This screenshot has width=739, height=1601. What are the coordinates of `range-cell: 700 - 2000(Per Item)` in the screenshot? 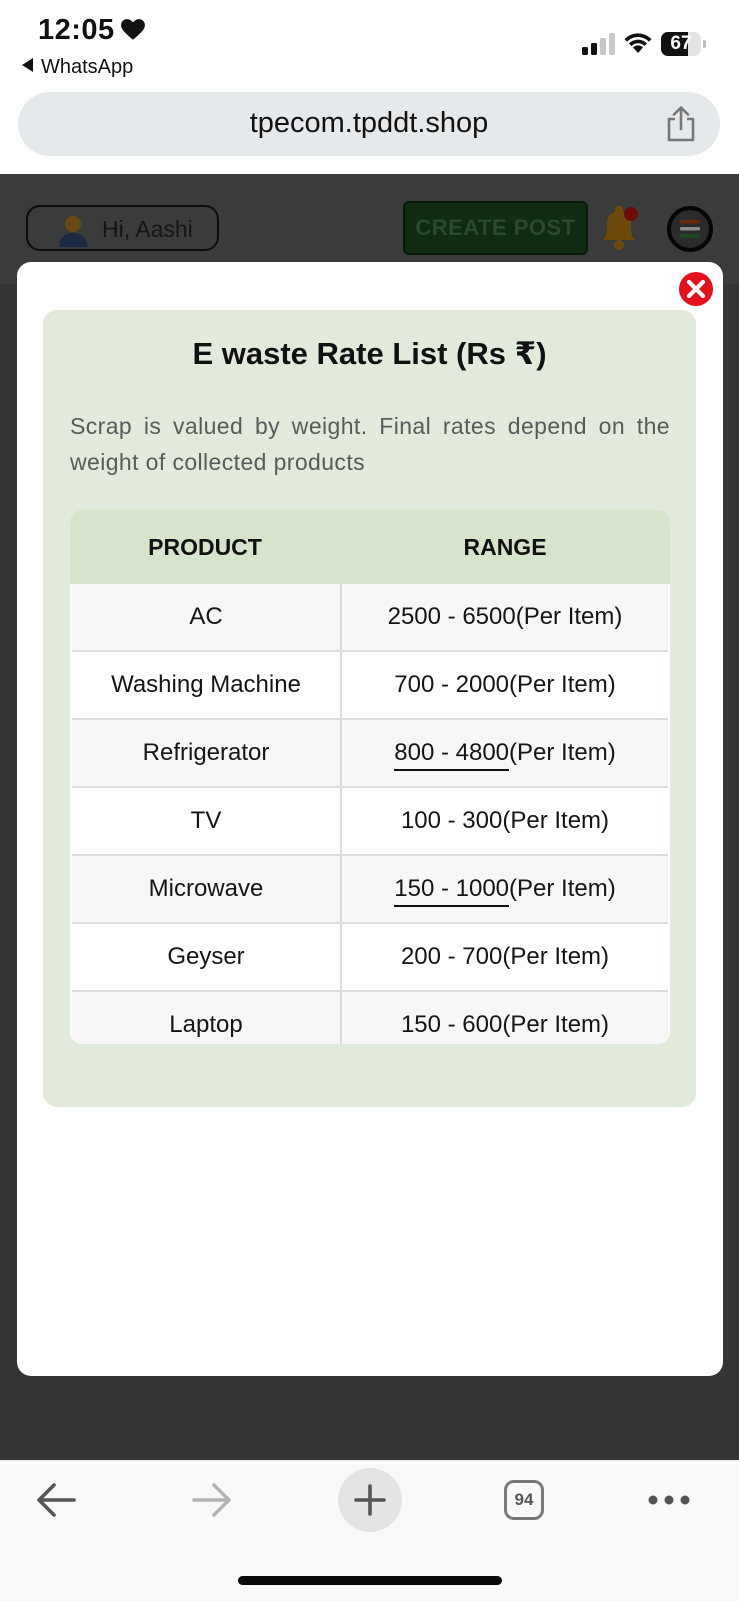 It's located at (505, 685).